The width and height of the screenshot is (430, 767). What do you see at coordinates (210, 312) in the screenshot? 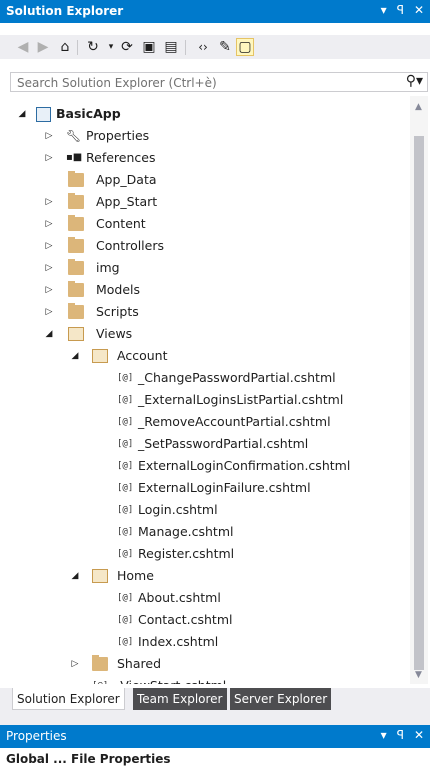
I see `tree-item-scripts: ▷ Scripts` at bounding box center [210, 312].